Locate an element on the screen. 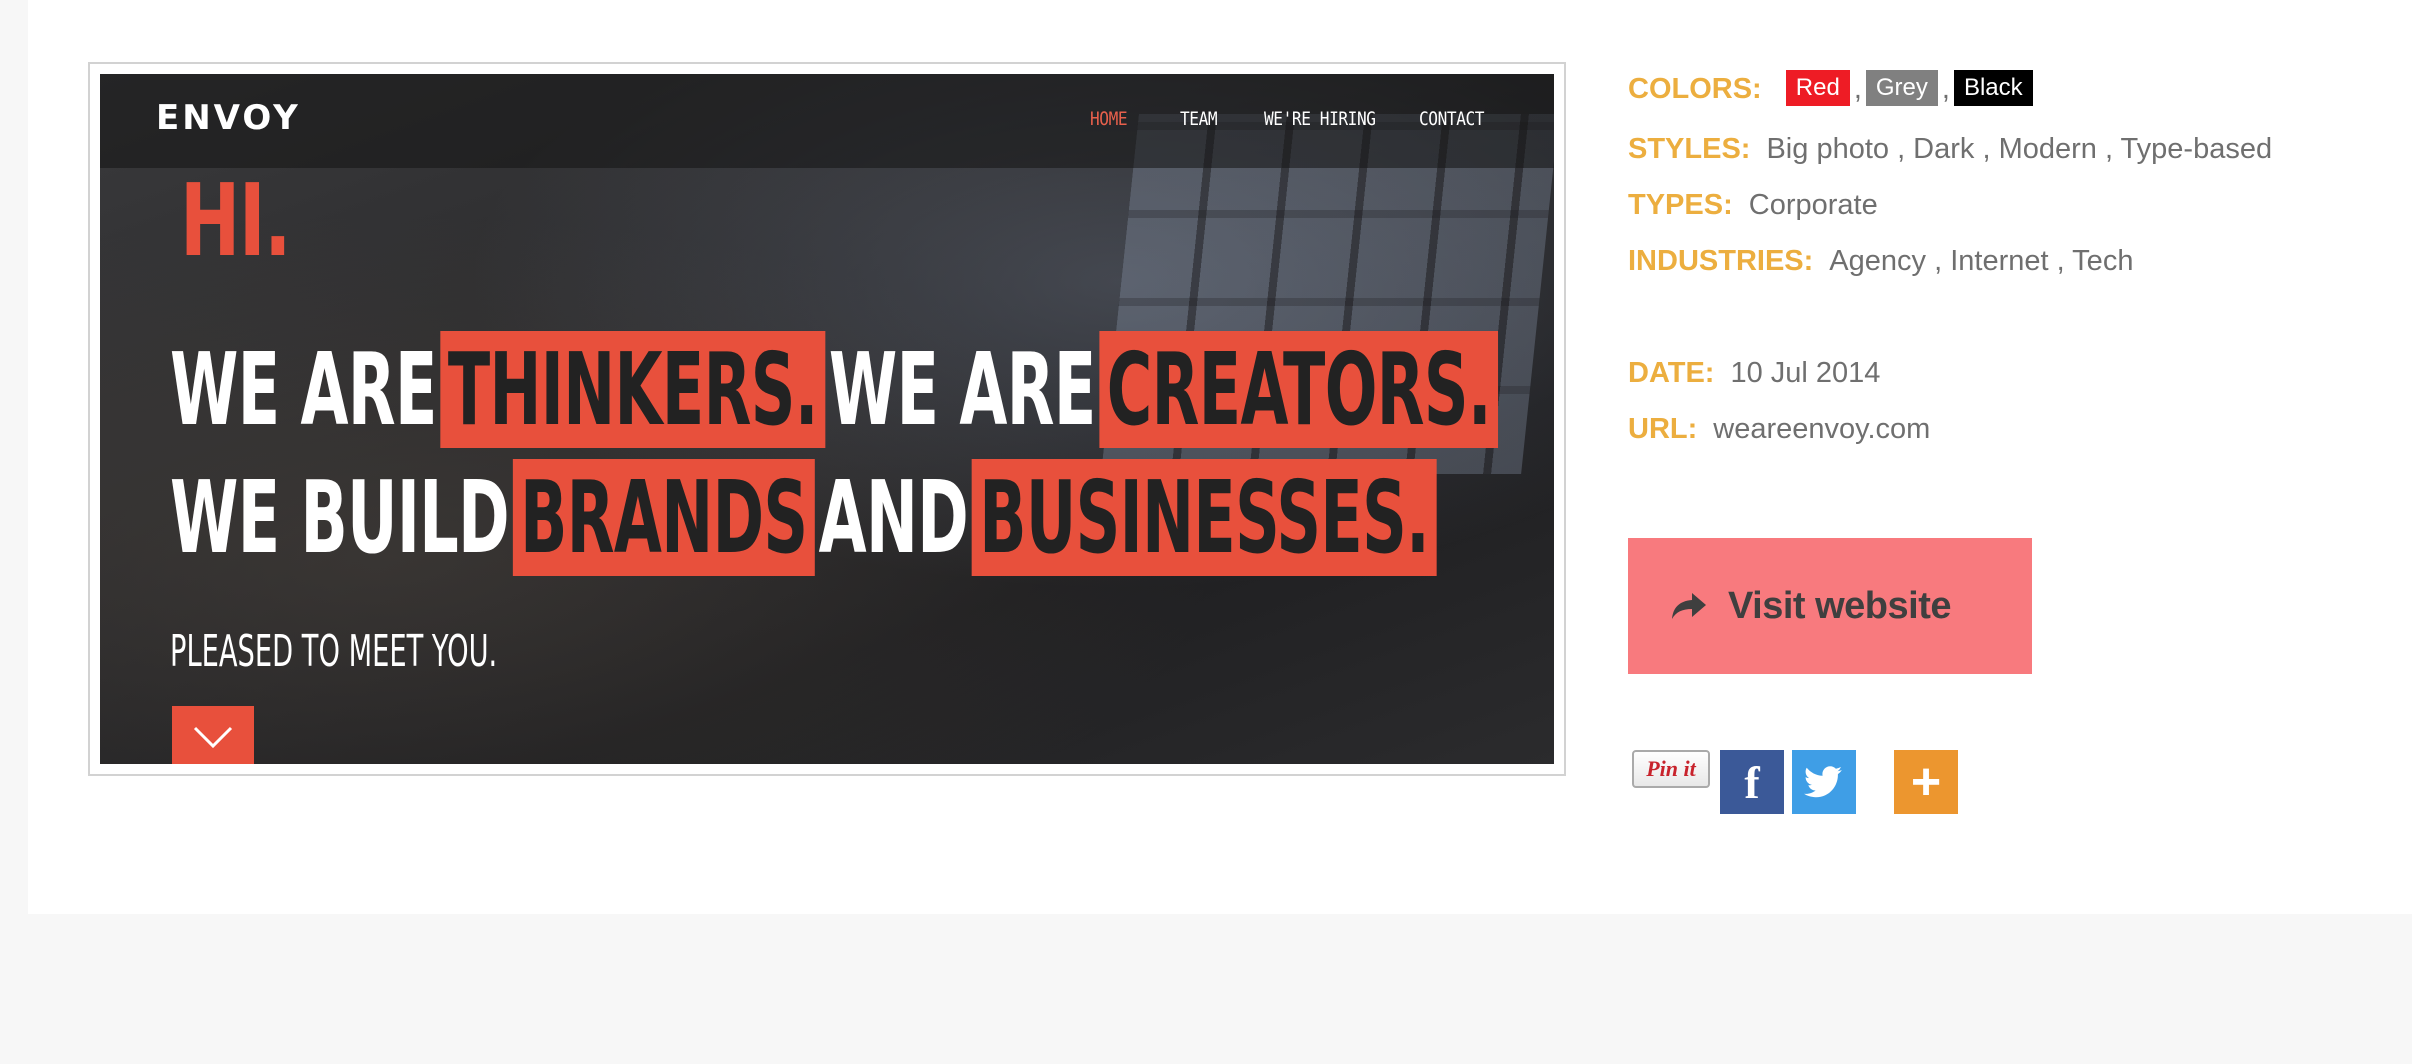 This screenshot has width=2412, height=1064. preview-hero-hi: HI. is located at coordinates (236, 220).